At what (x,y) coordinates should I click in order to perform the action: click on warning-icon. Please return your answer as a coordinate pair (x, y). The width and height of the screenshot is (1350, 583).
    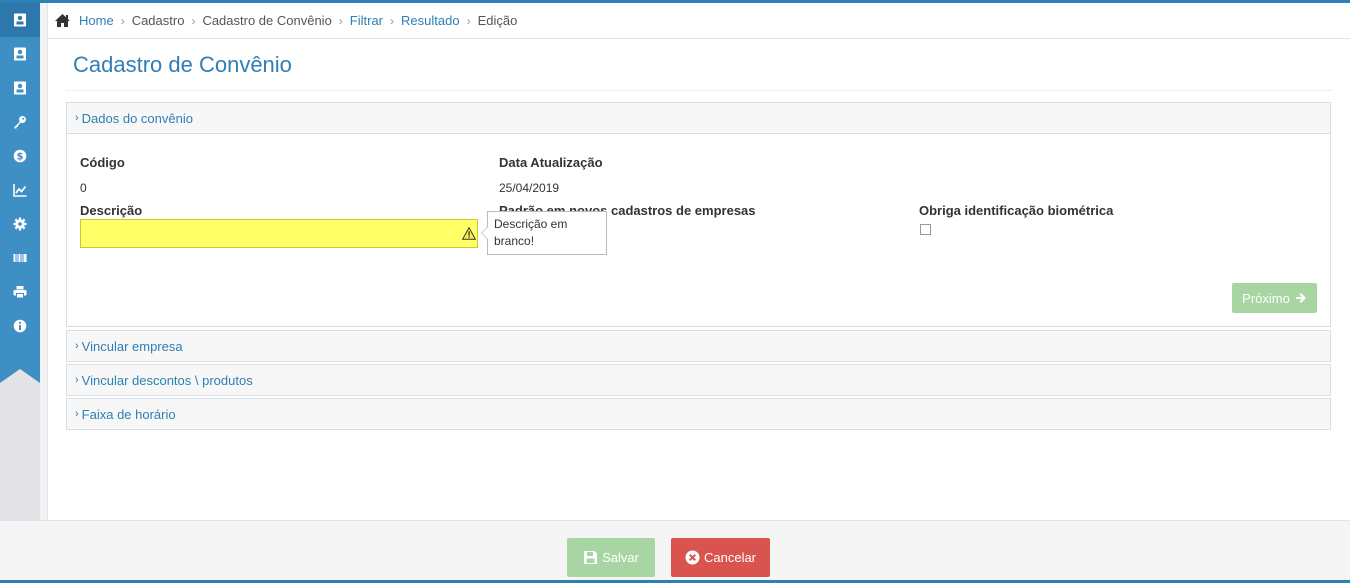
    Looking at the image, I should click on (469, 233).